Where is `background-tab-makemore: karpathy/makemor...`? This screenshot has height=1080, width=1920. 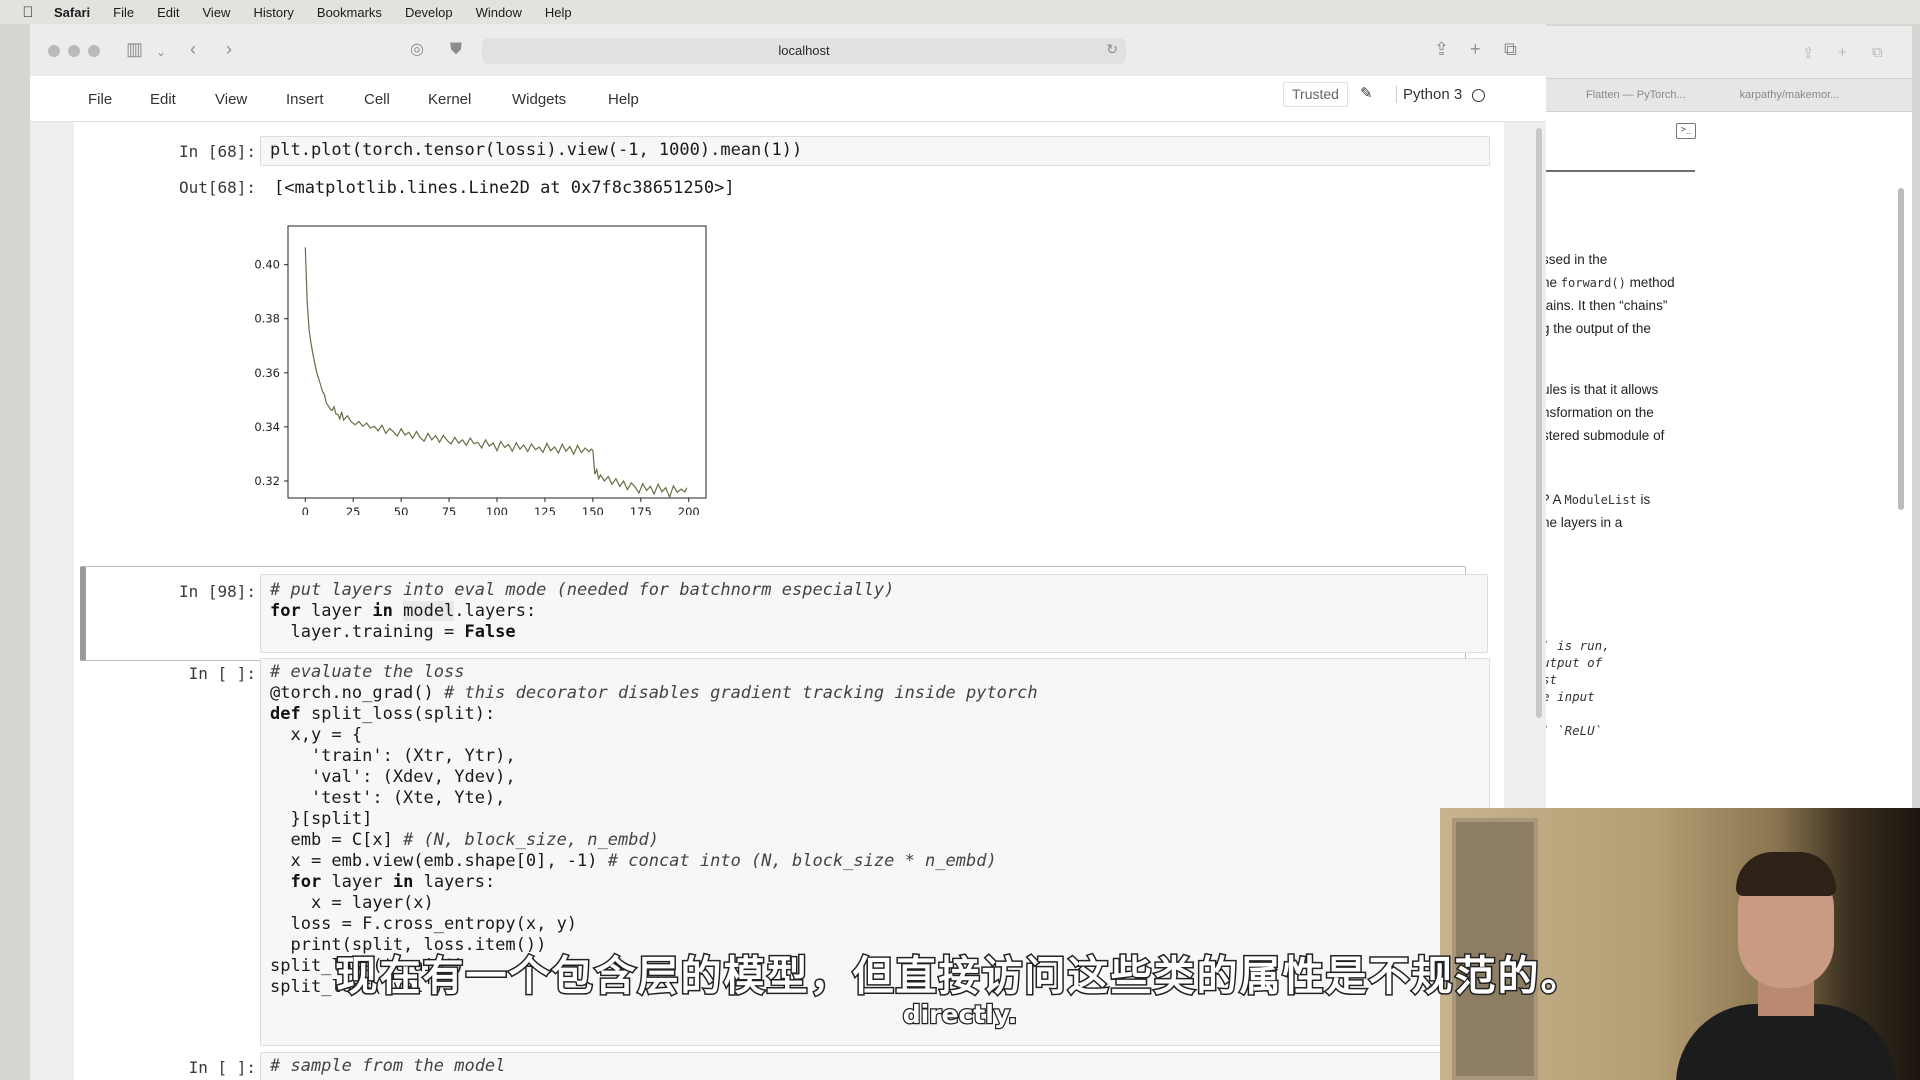 background-tab-makemore: karpathy/makemor... is located at coordinates (1790, 95).